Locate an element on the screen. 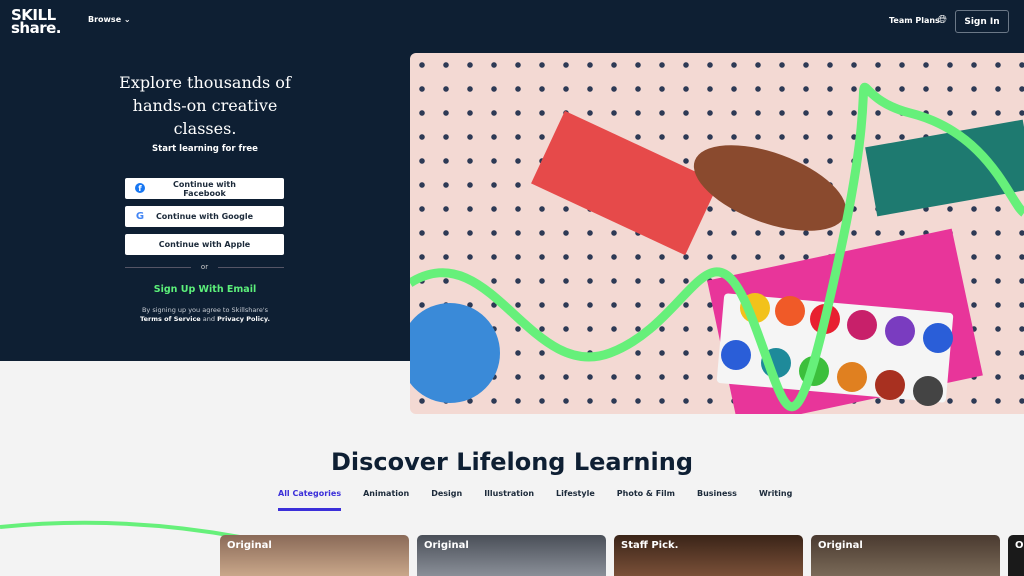  or-divider: or is located at coordinates (205, 267).